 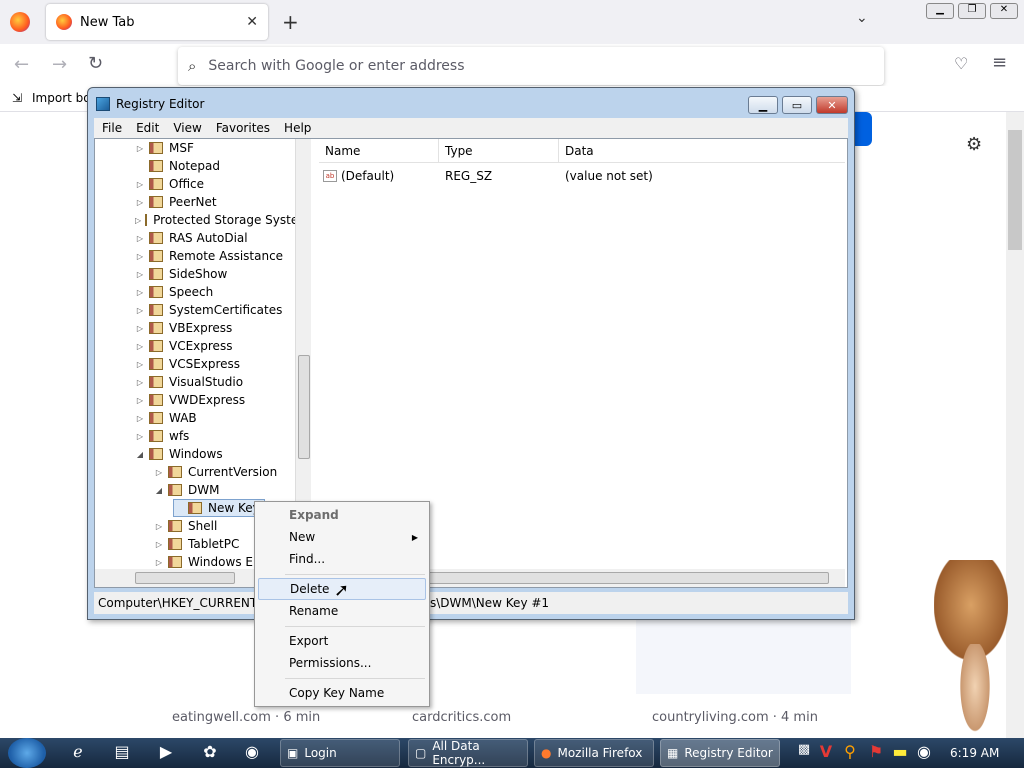 I want to click on page-scrollbar, so click(x=1015, y=425).